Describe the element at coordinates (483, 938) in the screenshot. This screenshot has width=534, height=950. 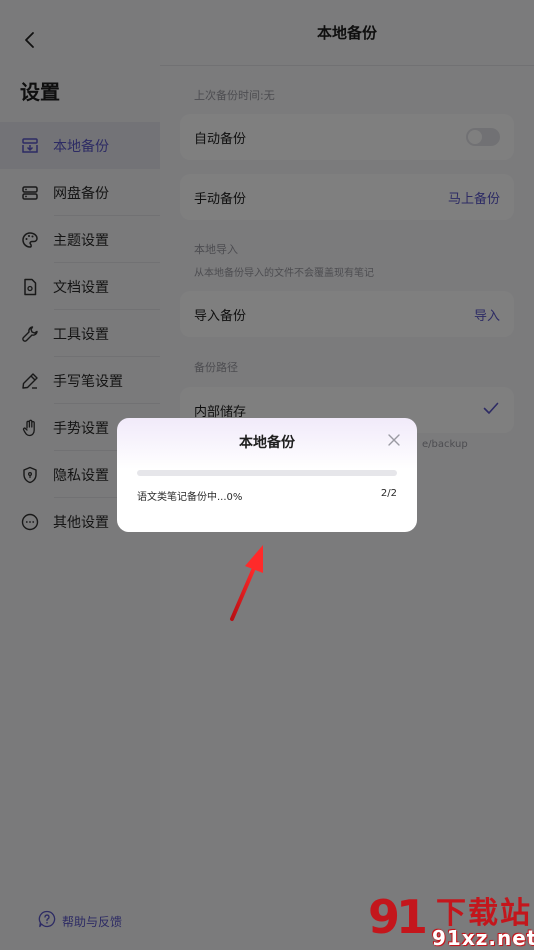
I see `watermark-url: 91xz.net` at that location.